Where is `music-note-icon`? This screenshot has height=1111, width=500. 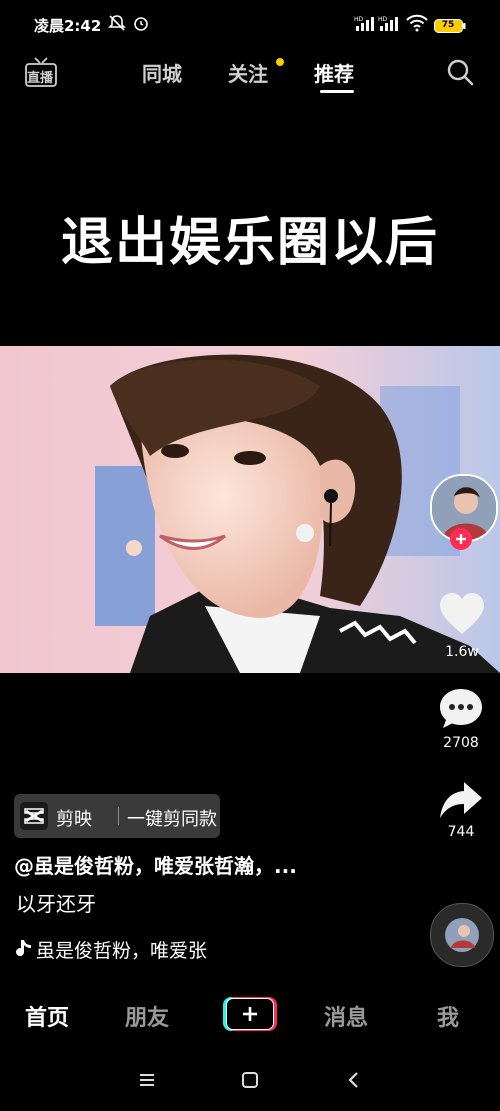
music-note-icon is located at coordinates (23, 948).